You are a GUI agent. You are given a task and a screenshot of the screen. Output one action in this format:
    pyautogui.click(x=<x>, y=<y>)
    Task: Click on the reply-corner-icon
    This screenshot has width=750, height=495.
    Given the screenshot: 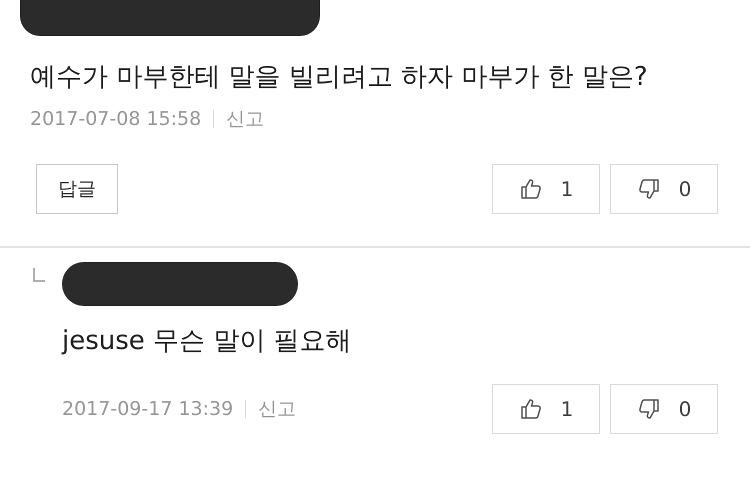 What is the action you would take?
    pyautogui.click(x=39, y=275)
    